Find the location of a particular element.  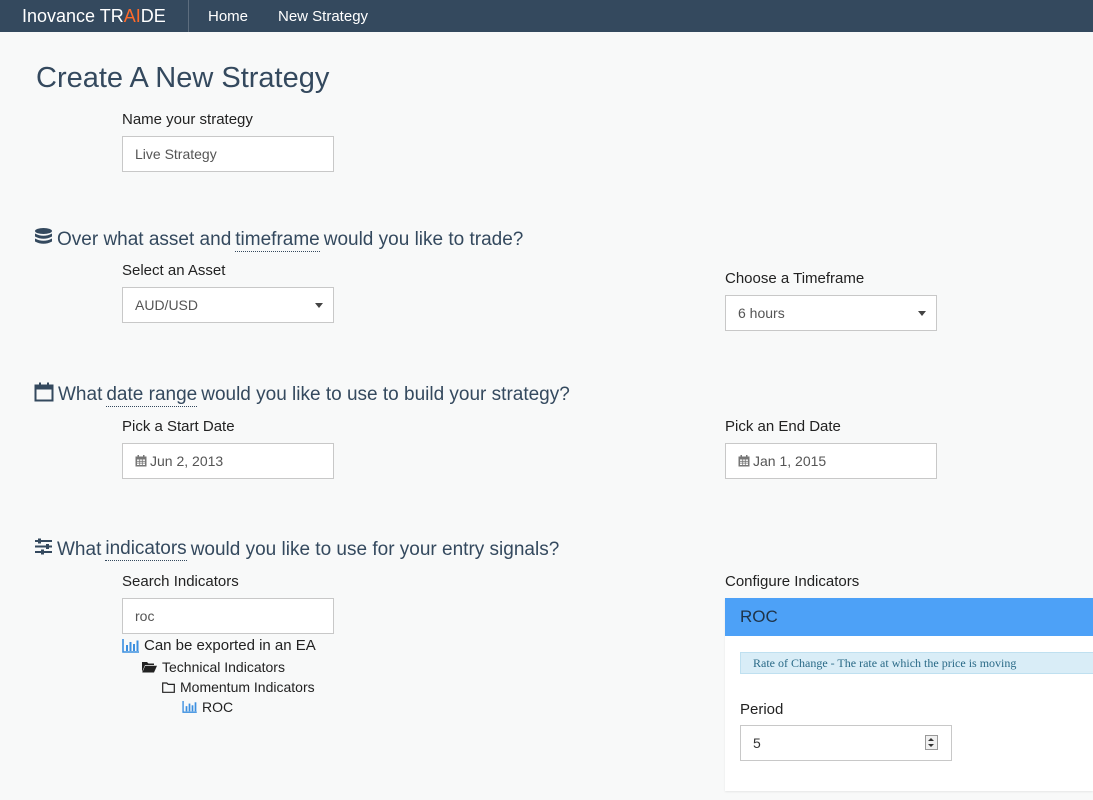

nav-link-new-strategy: New Strategy is located at coordinates (323, 16).